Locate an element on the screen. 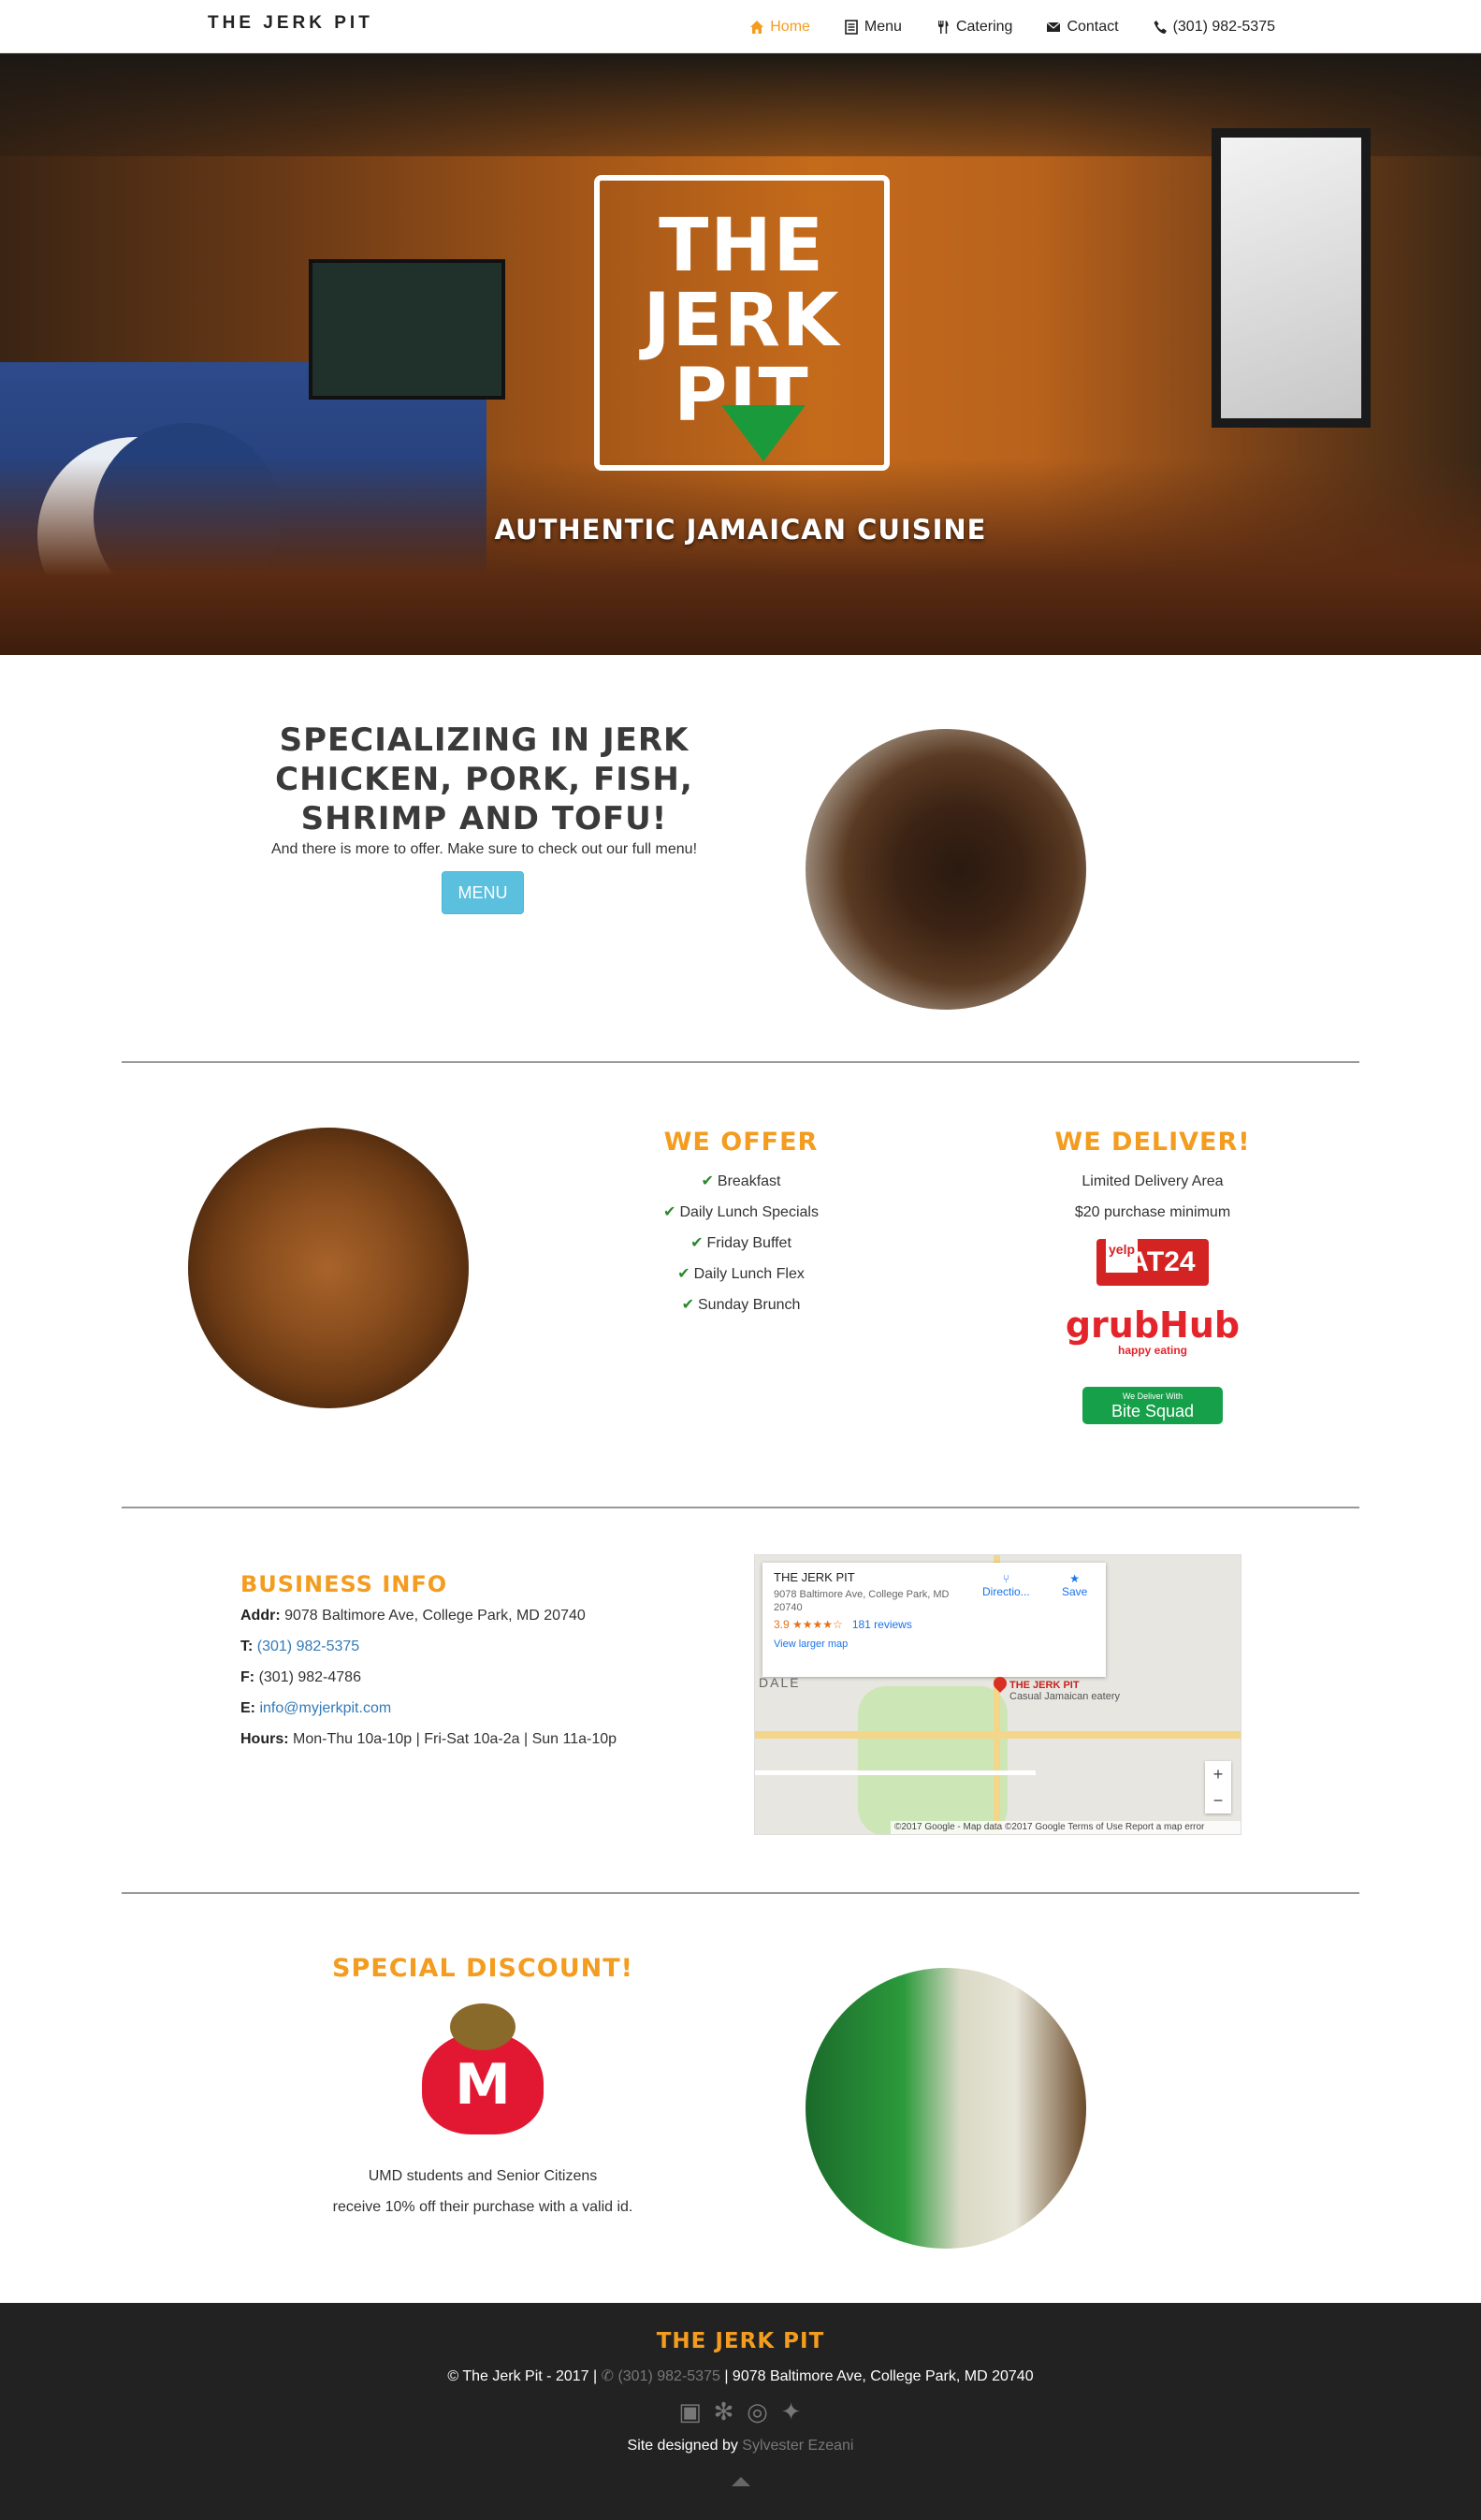 The width and height of the screenshot is (1481, 2520). terrapin-head is located at coordinates (482, 2027).